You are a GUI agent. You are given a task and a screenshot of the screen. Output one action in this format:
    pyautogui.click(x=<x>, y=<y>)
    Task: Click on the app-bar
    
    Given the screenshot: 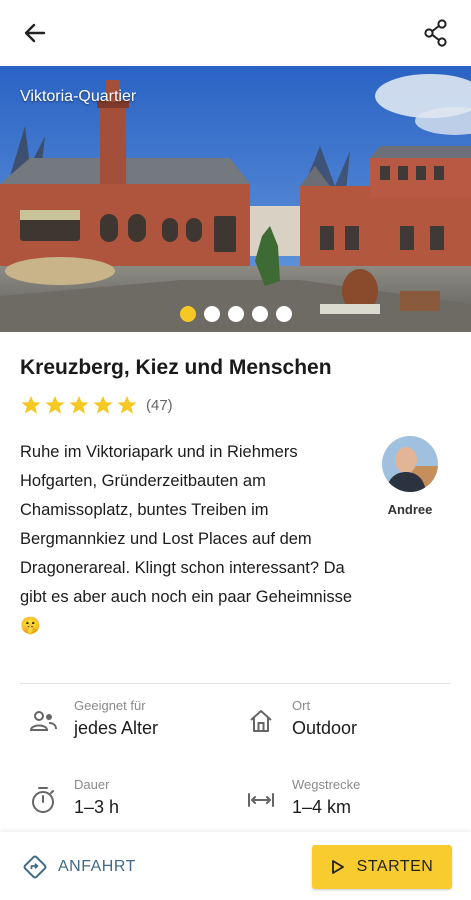 What is the action you would take?
    pyautogui.click(x=235, y=33)
    